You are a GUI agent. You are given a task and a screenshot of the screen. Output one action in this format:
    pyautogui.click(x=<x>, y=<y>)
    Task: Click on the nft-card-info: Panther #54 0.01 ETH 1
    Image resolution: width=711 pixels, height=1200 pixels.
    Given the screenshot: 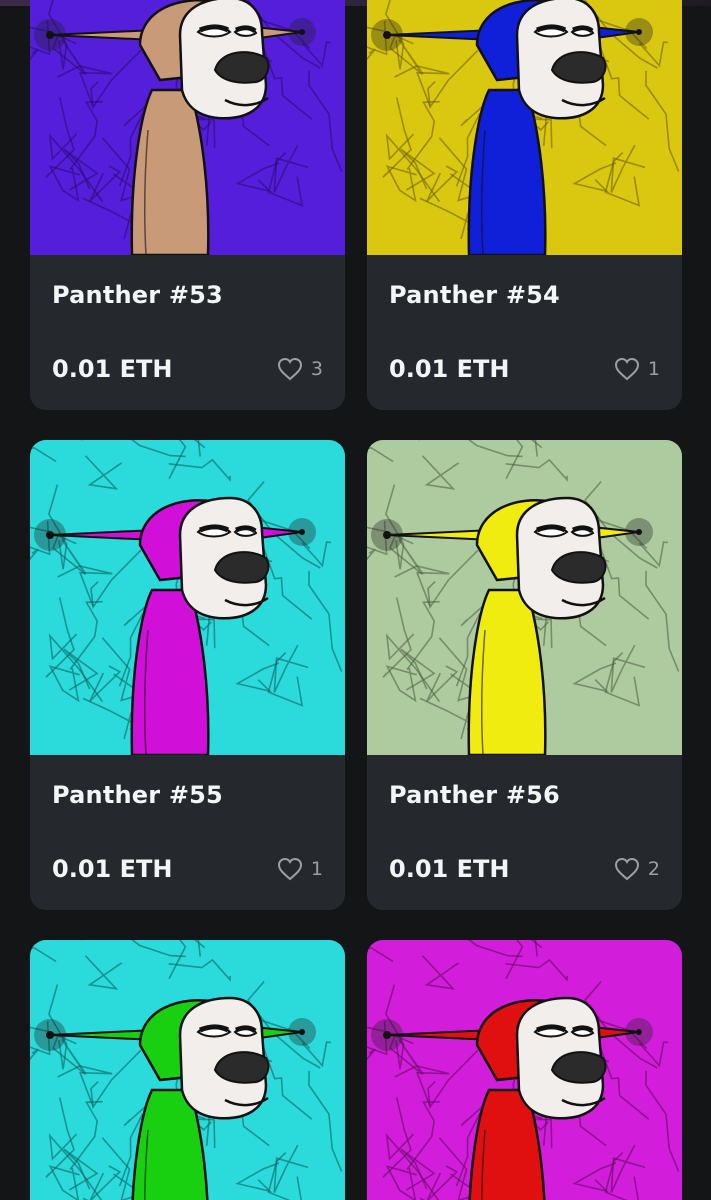 What is the action you would take?
    pyautogui.click(x=524, y=332)
    